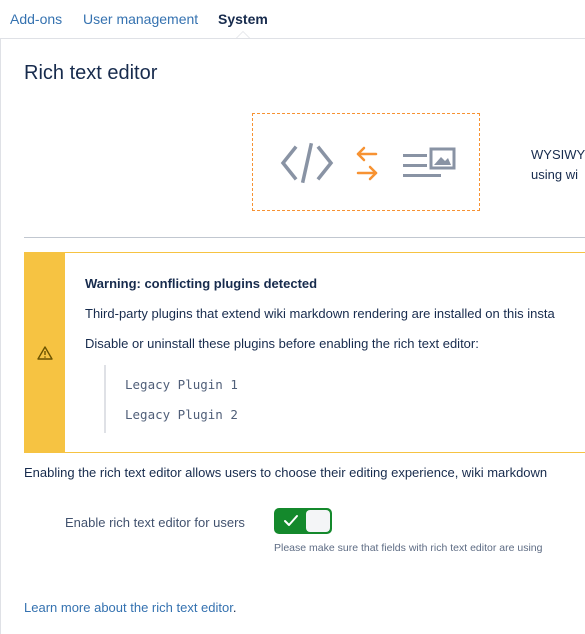  I want to click on wysiwyg-description: WYSIWY using wi, so click(558, 165).